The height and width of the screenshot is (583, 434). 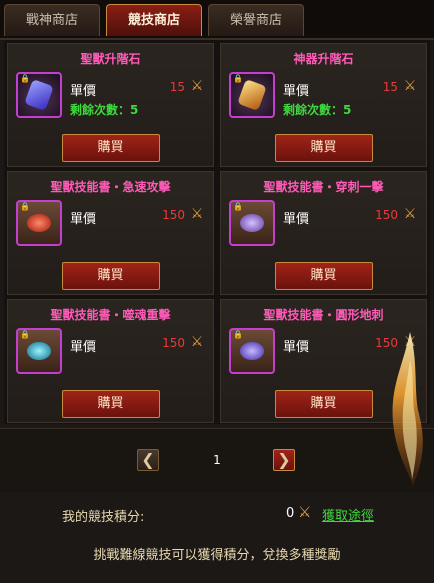 What do you see at coordinates (52, 20) in the screenshot?
I see `tab-war-god-shop: 戰神商店` at bounding box center [52, 20].